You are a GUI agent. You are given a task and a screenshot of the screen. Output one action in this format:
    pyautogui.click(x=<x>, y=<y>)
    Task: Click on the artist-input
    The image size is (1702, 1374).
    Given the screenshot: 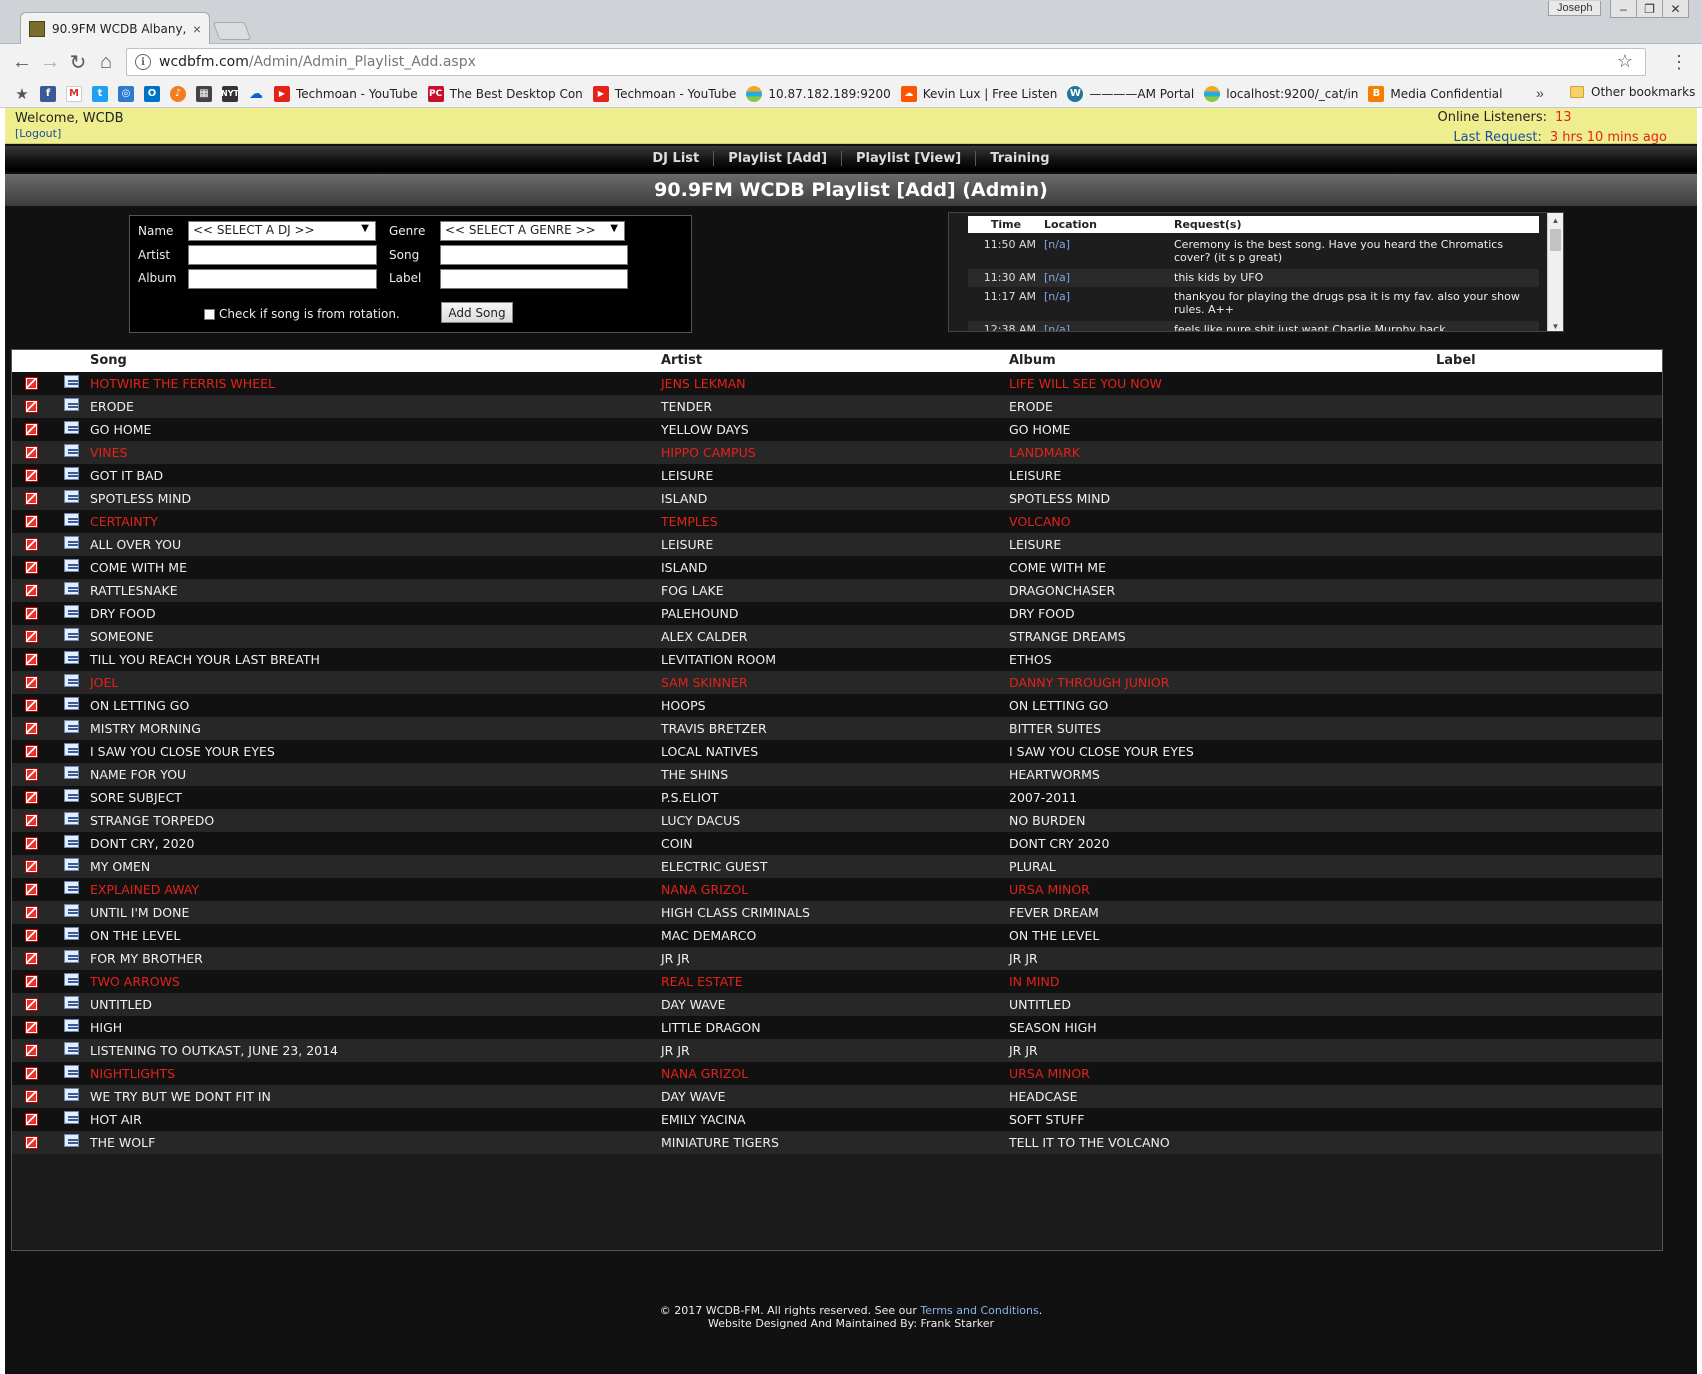 What is the action you would take?
    pyautogui.click(x=282, y=255)
    